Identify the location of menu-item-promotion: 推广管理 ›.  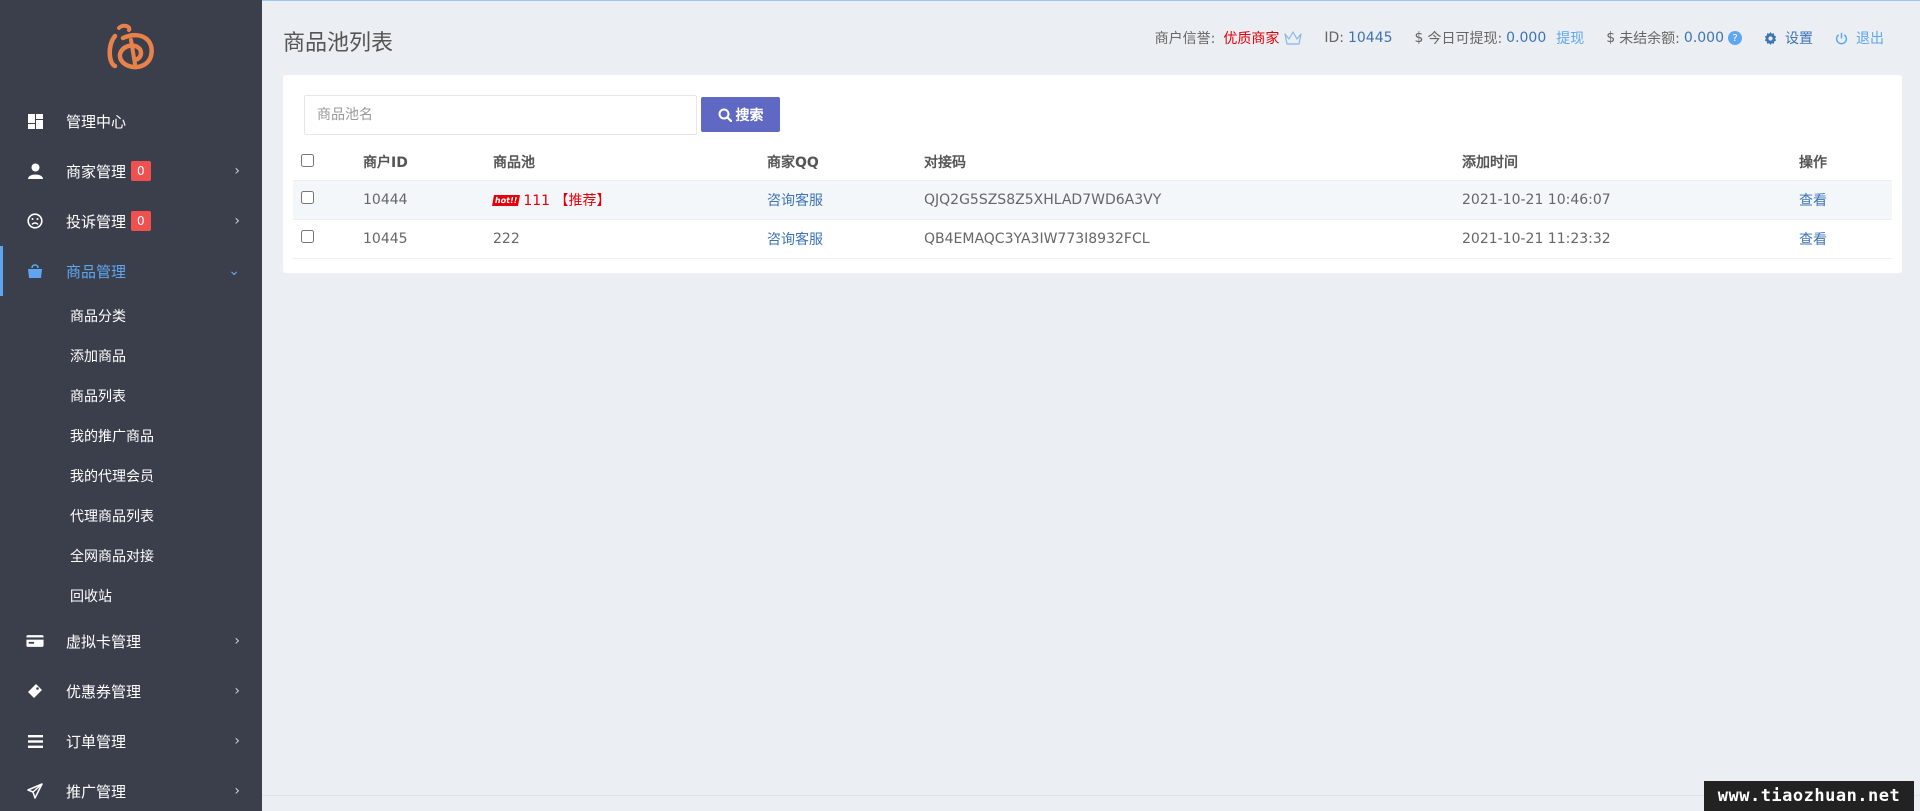
(131, 788).